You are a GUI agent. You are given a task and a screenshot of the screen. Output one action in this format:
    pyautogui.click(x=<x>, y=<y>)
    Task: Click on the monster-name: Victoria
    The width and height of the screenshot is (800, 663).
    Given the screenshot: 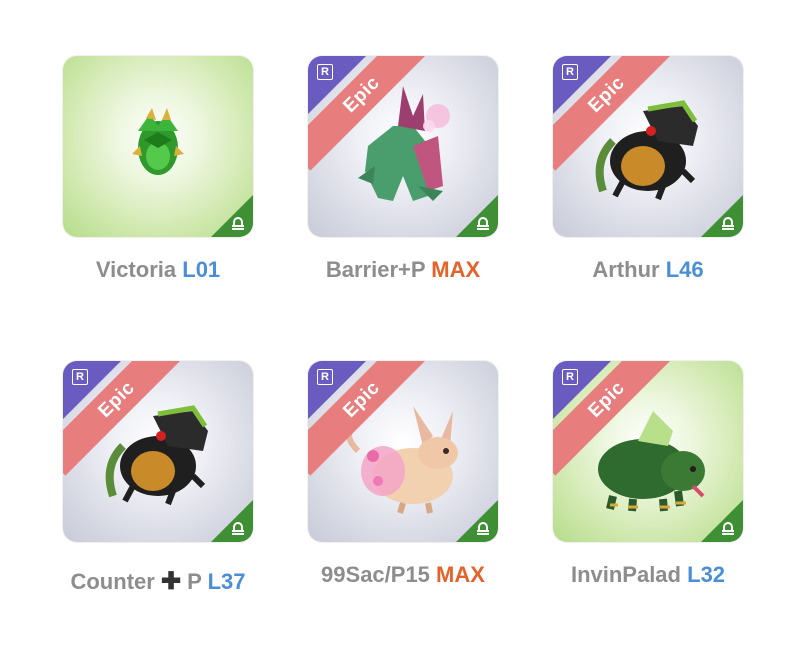 What is the action you would take?
    pyautogui.click(x=136, y=269)
    